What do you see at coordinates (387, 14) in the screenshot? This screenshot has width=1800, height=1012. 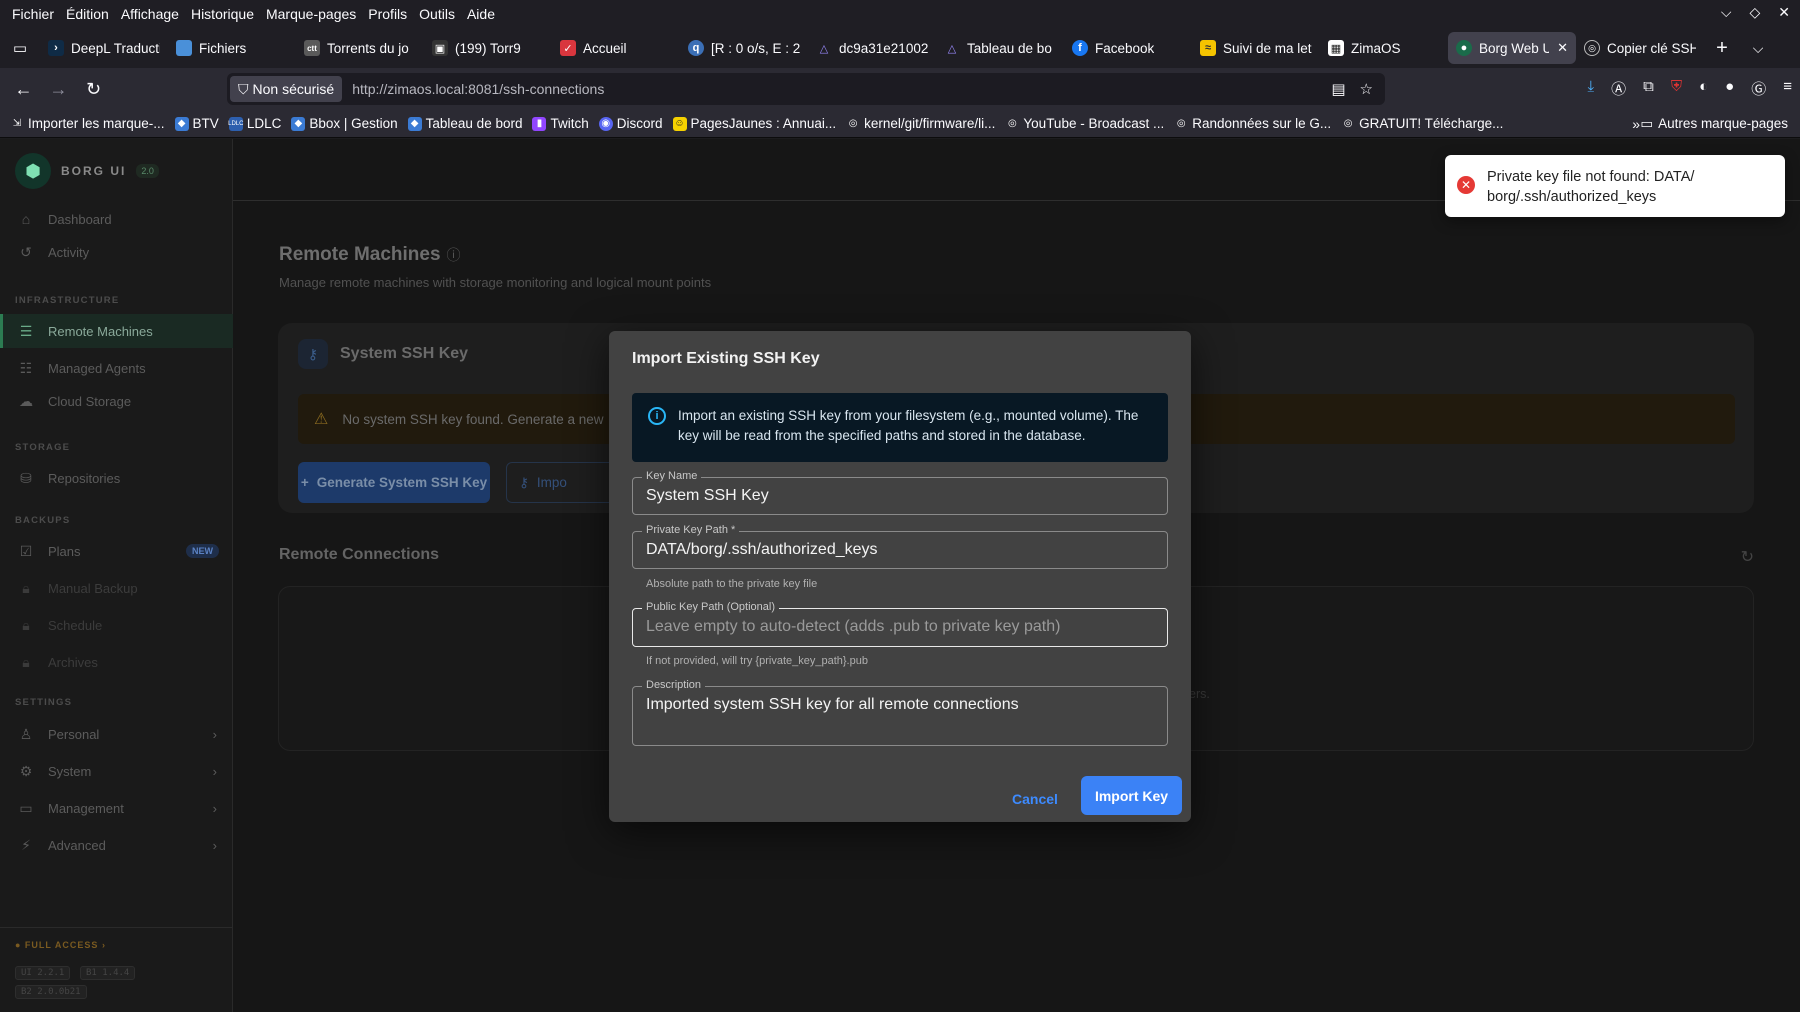 I see `menu-profils: Profils` at bounding box center [387, 14].